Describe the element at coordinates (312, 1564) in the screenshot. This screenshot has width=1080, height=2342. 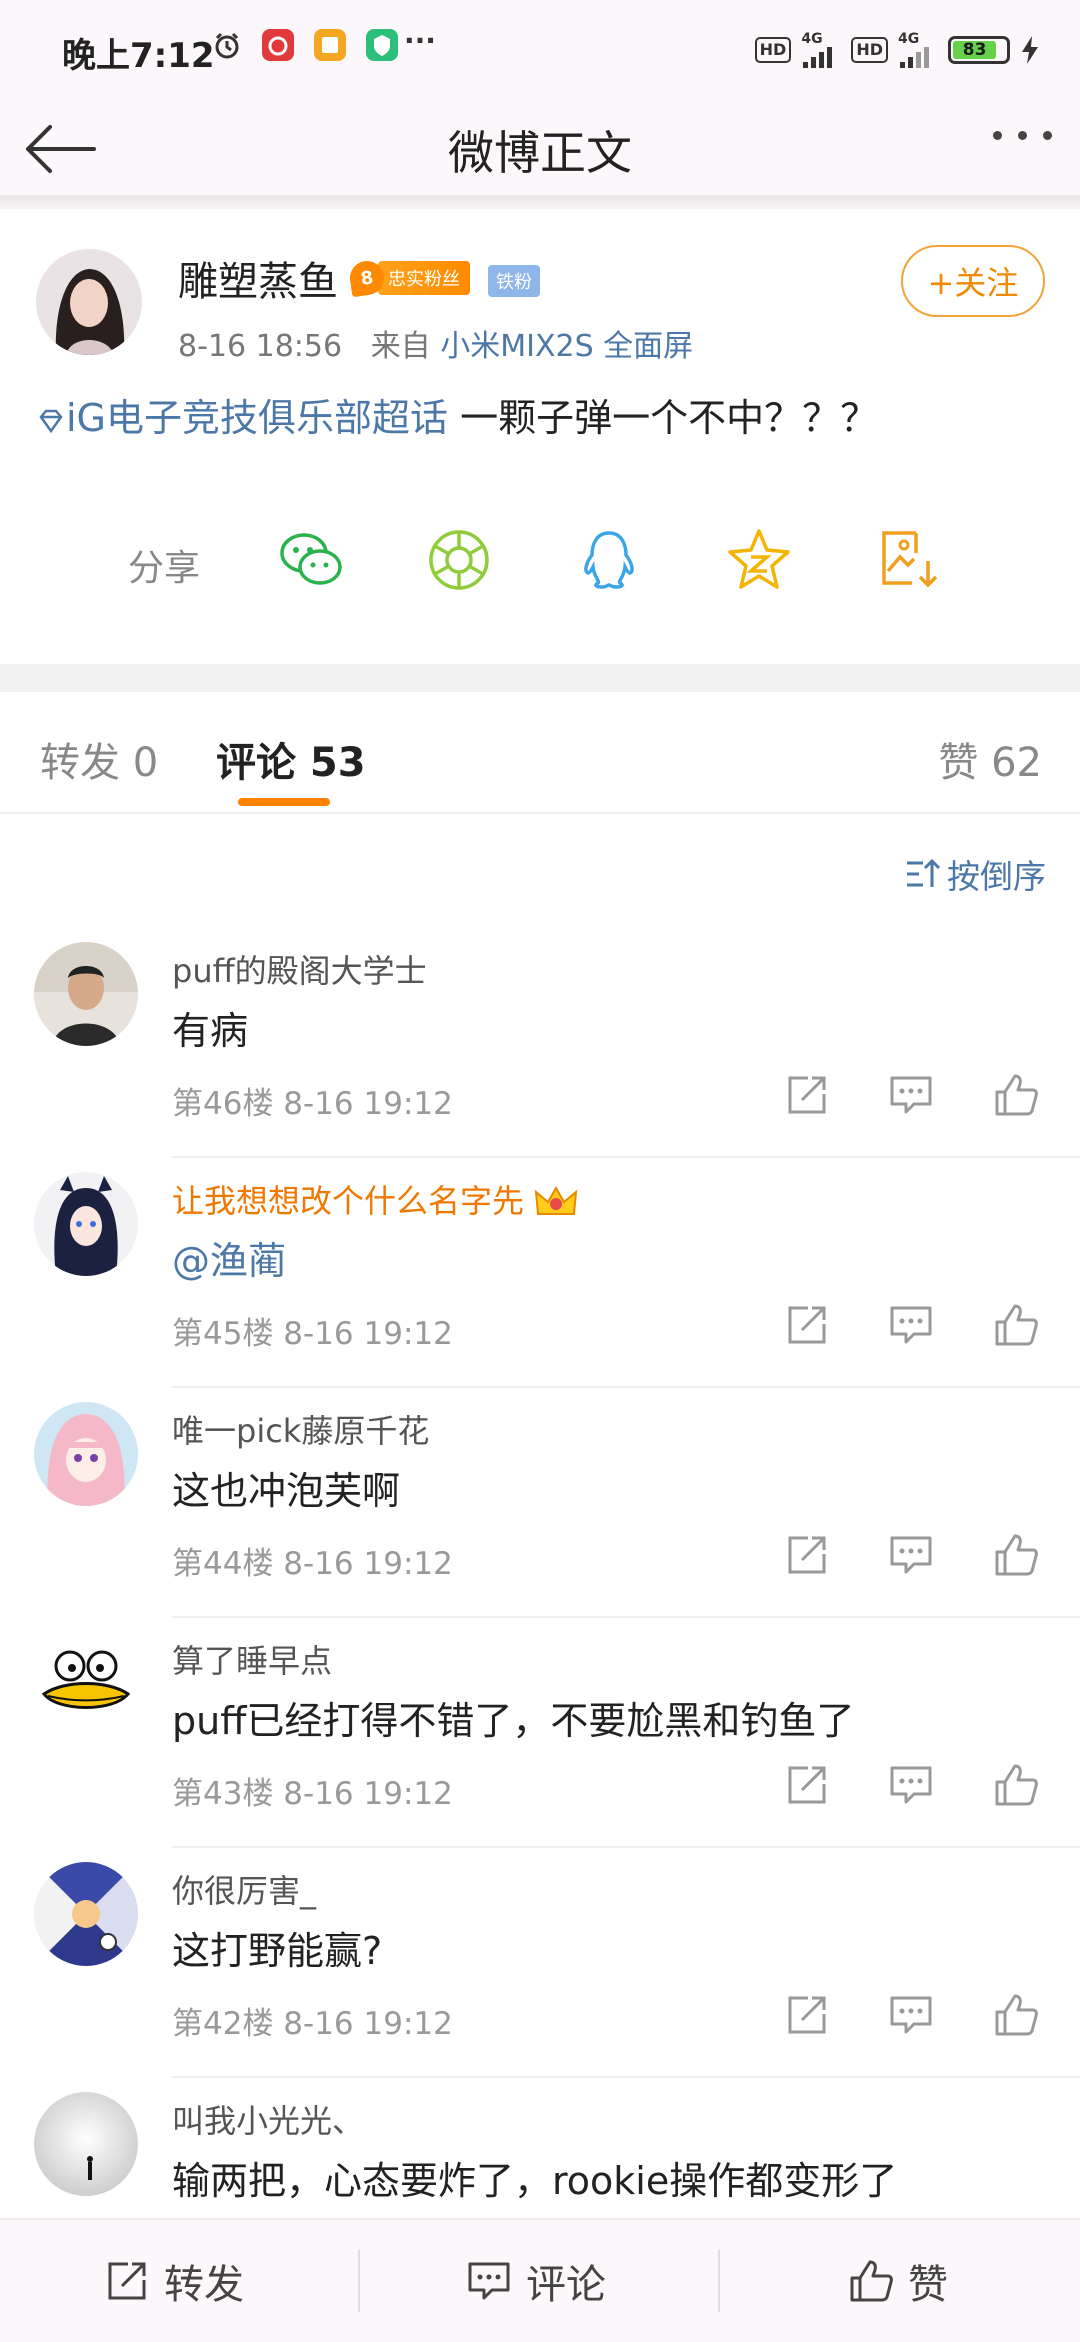
I see `comment-floor-time: 第44楼 8-16 19:12` at that location.